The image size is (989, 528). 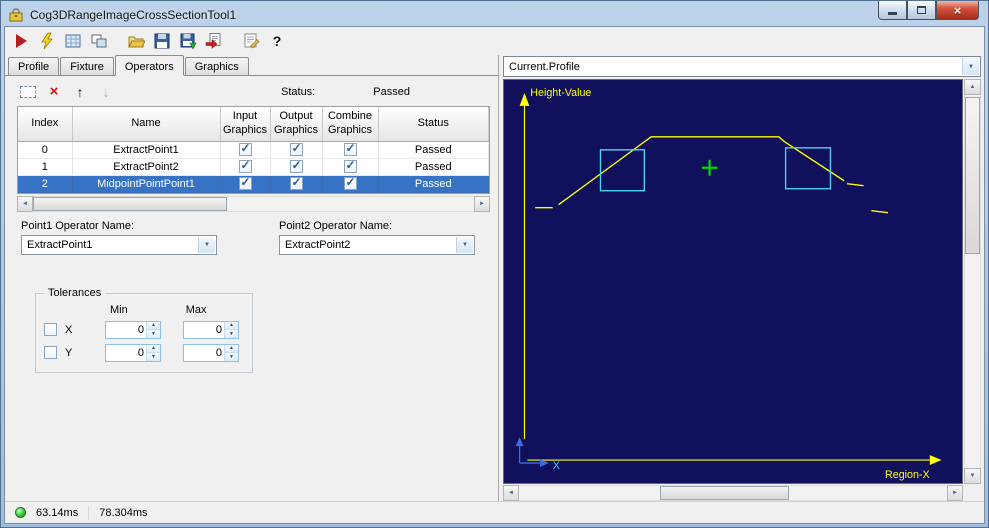 What do you see at coordinates (146, 167) in the screenshot?
I see `operator-name: ExtractPoint2` at bounding box center [146, 167].